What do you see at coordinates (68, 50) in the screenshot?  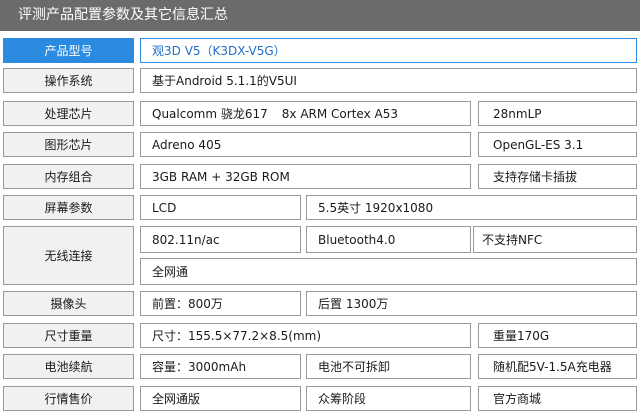 I see `label-model: 产品型号` at bounding box center [68, 50].